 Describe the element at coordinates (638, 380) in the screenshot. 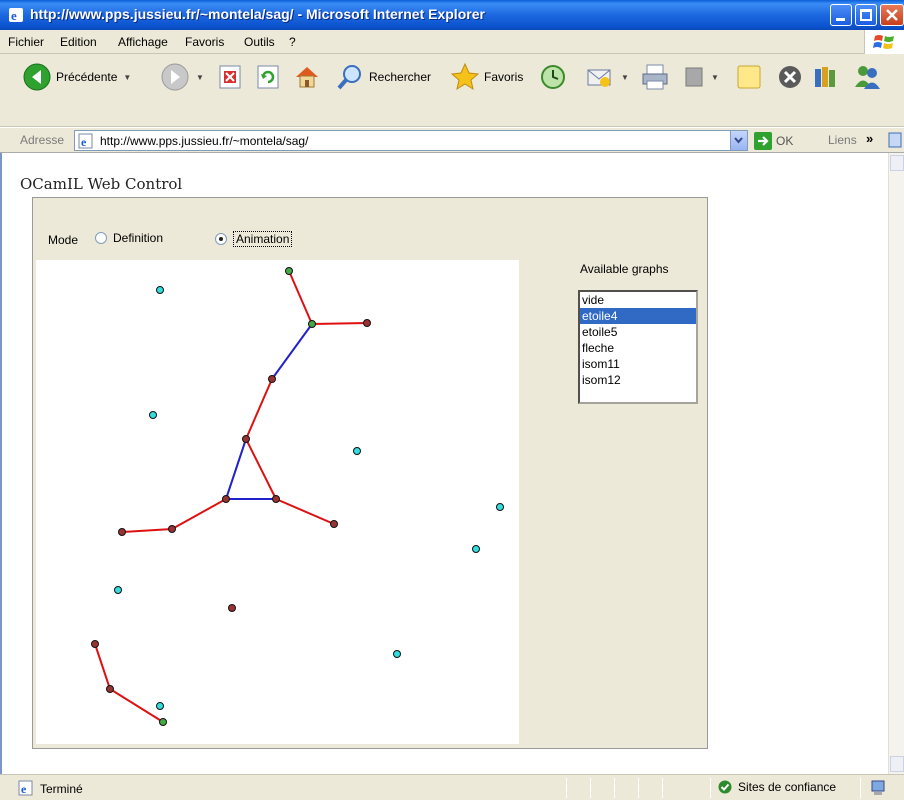

I see `graph-list-item: isom12` at that location.